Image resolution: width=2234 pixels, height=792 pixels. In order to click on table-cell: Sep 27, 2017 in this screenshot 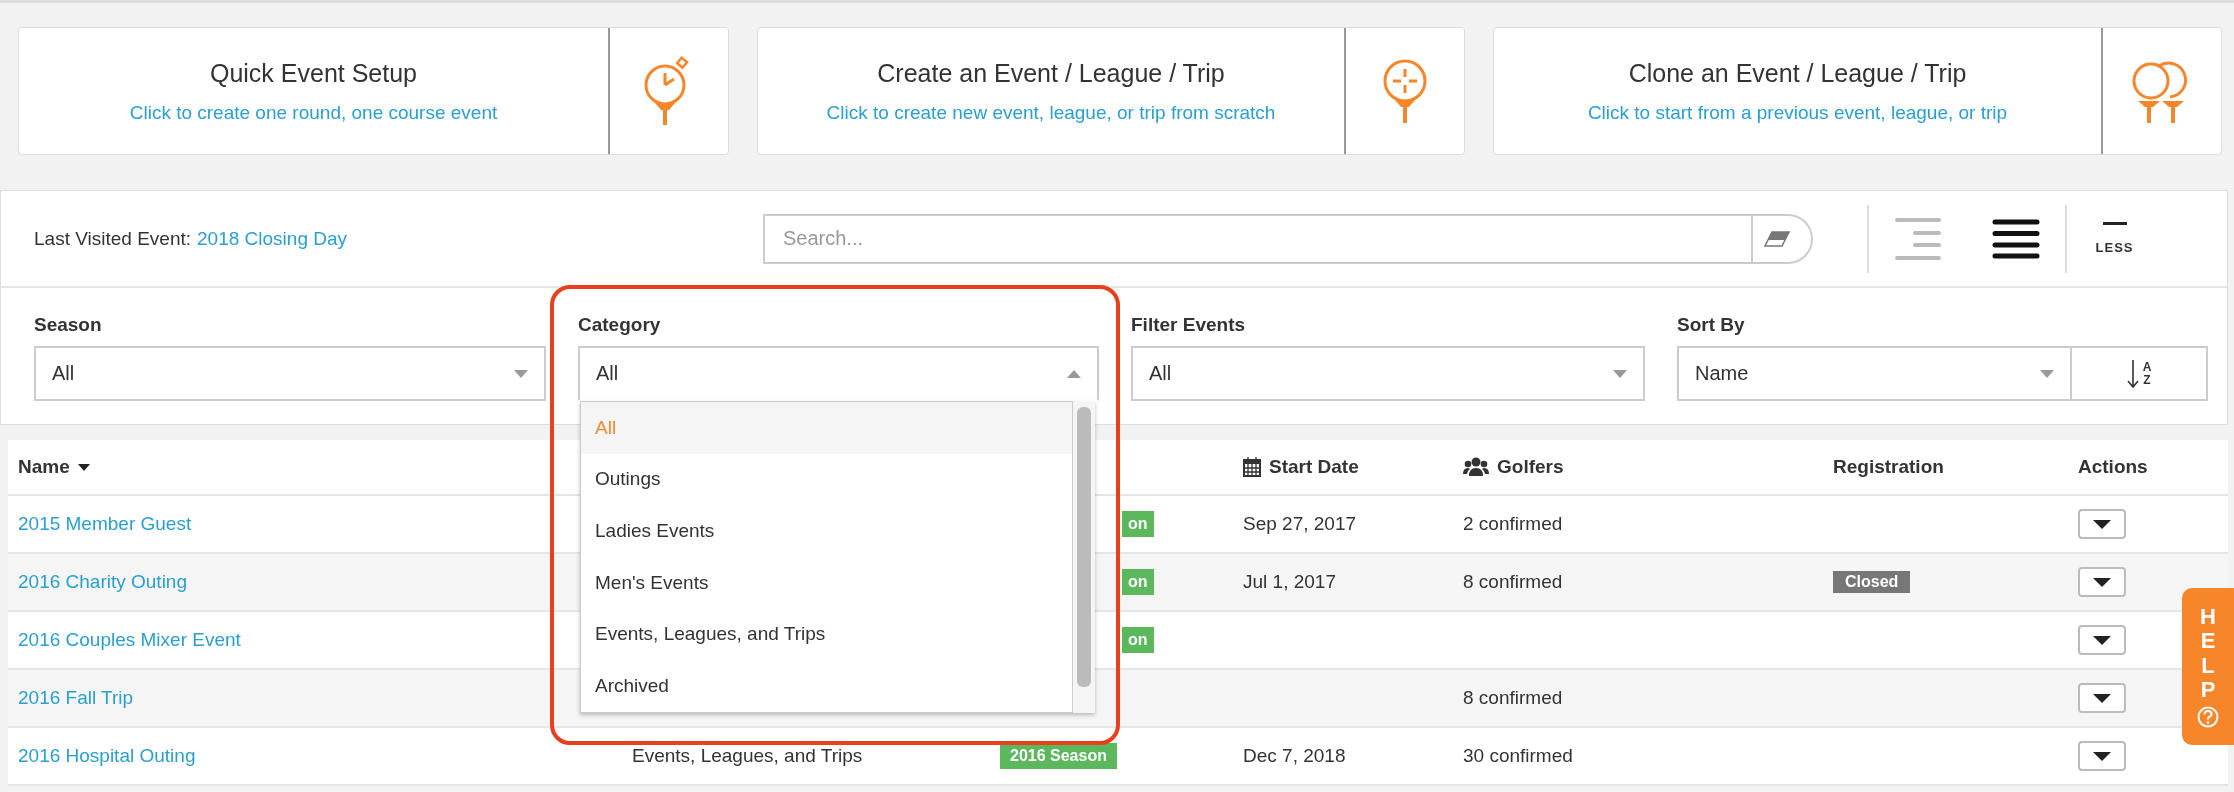, I will do `click(1300, 524)`.